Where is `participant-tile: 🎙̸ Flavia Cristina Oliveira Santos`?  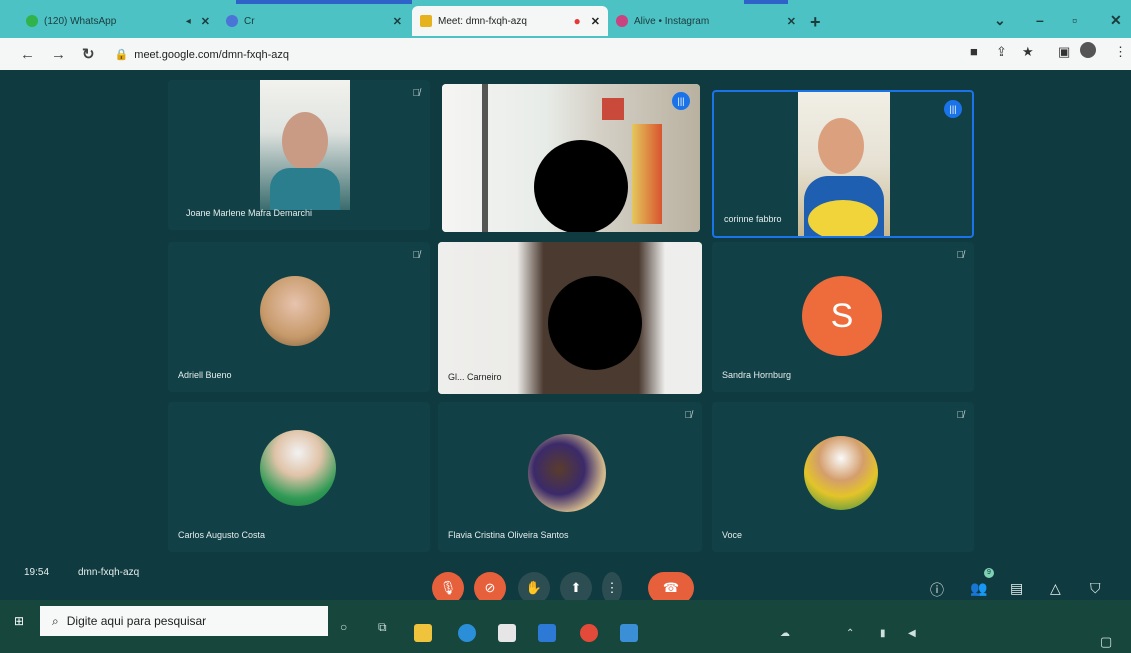
participant-tile: 🎙̸ Flavia Cristina Oliveira Santos is located at coordinates (570, 477).